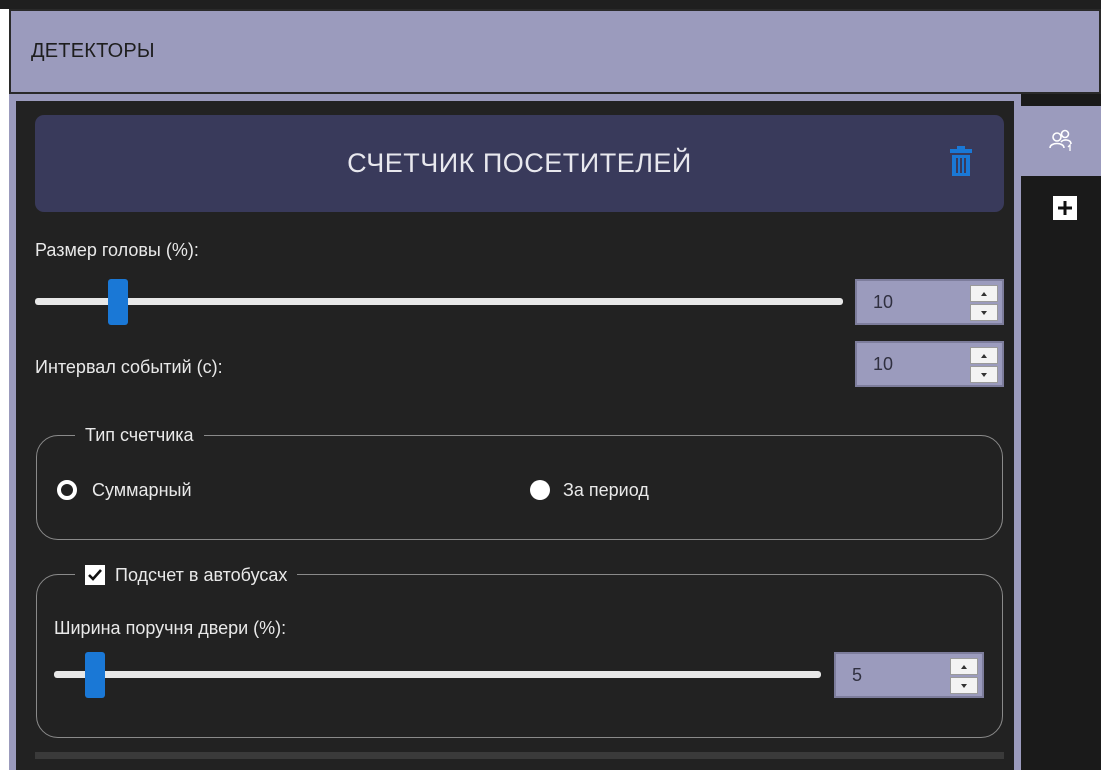  I want to click on head-size-increment, so click(984, 293).